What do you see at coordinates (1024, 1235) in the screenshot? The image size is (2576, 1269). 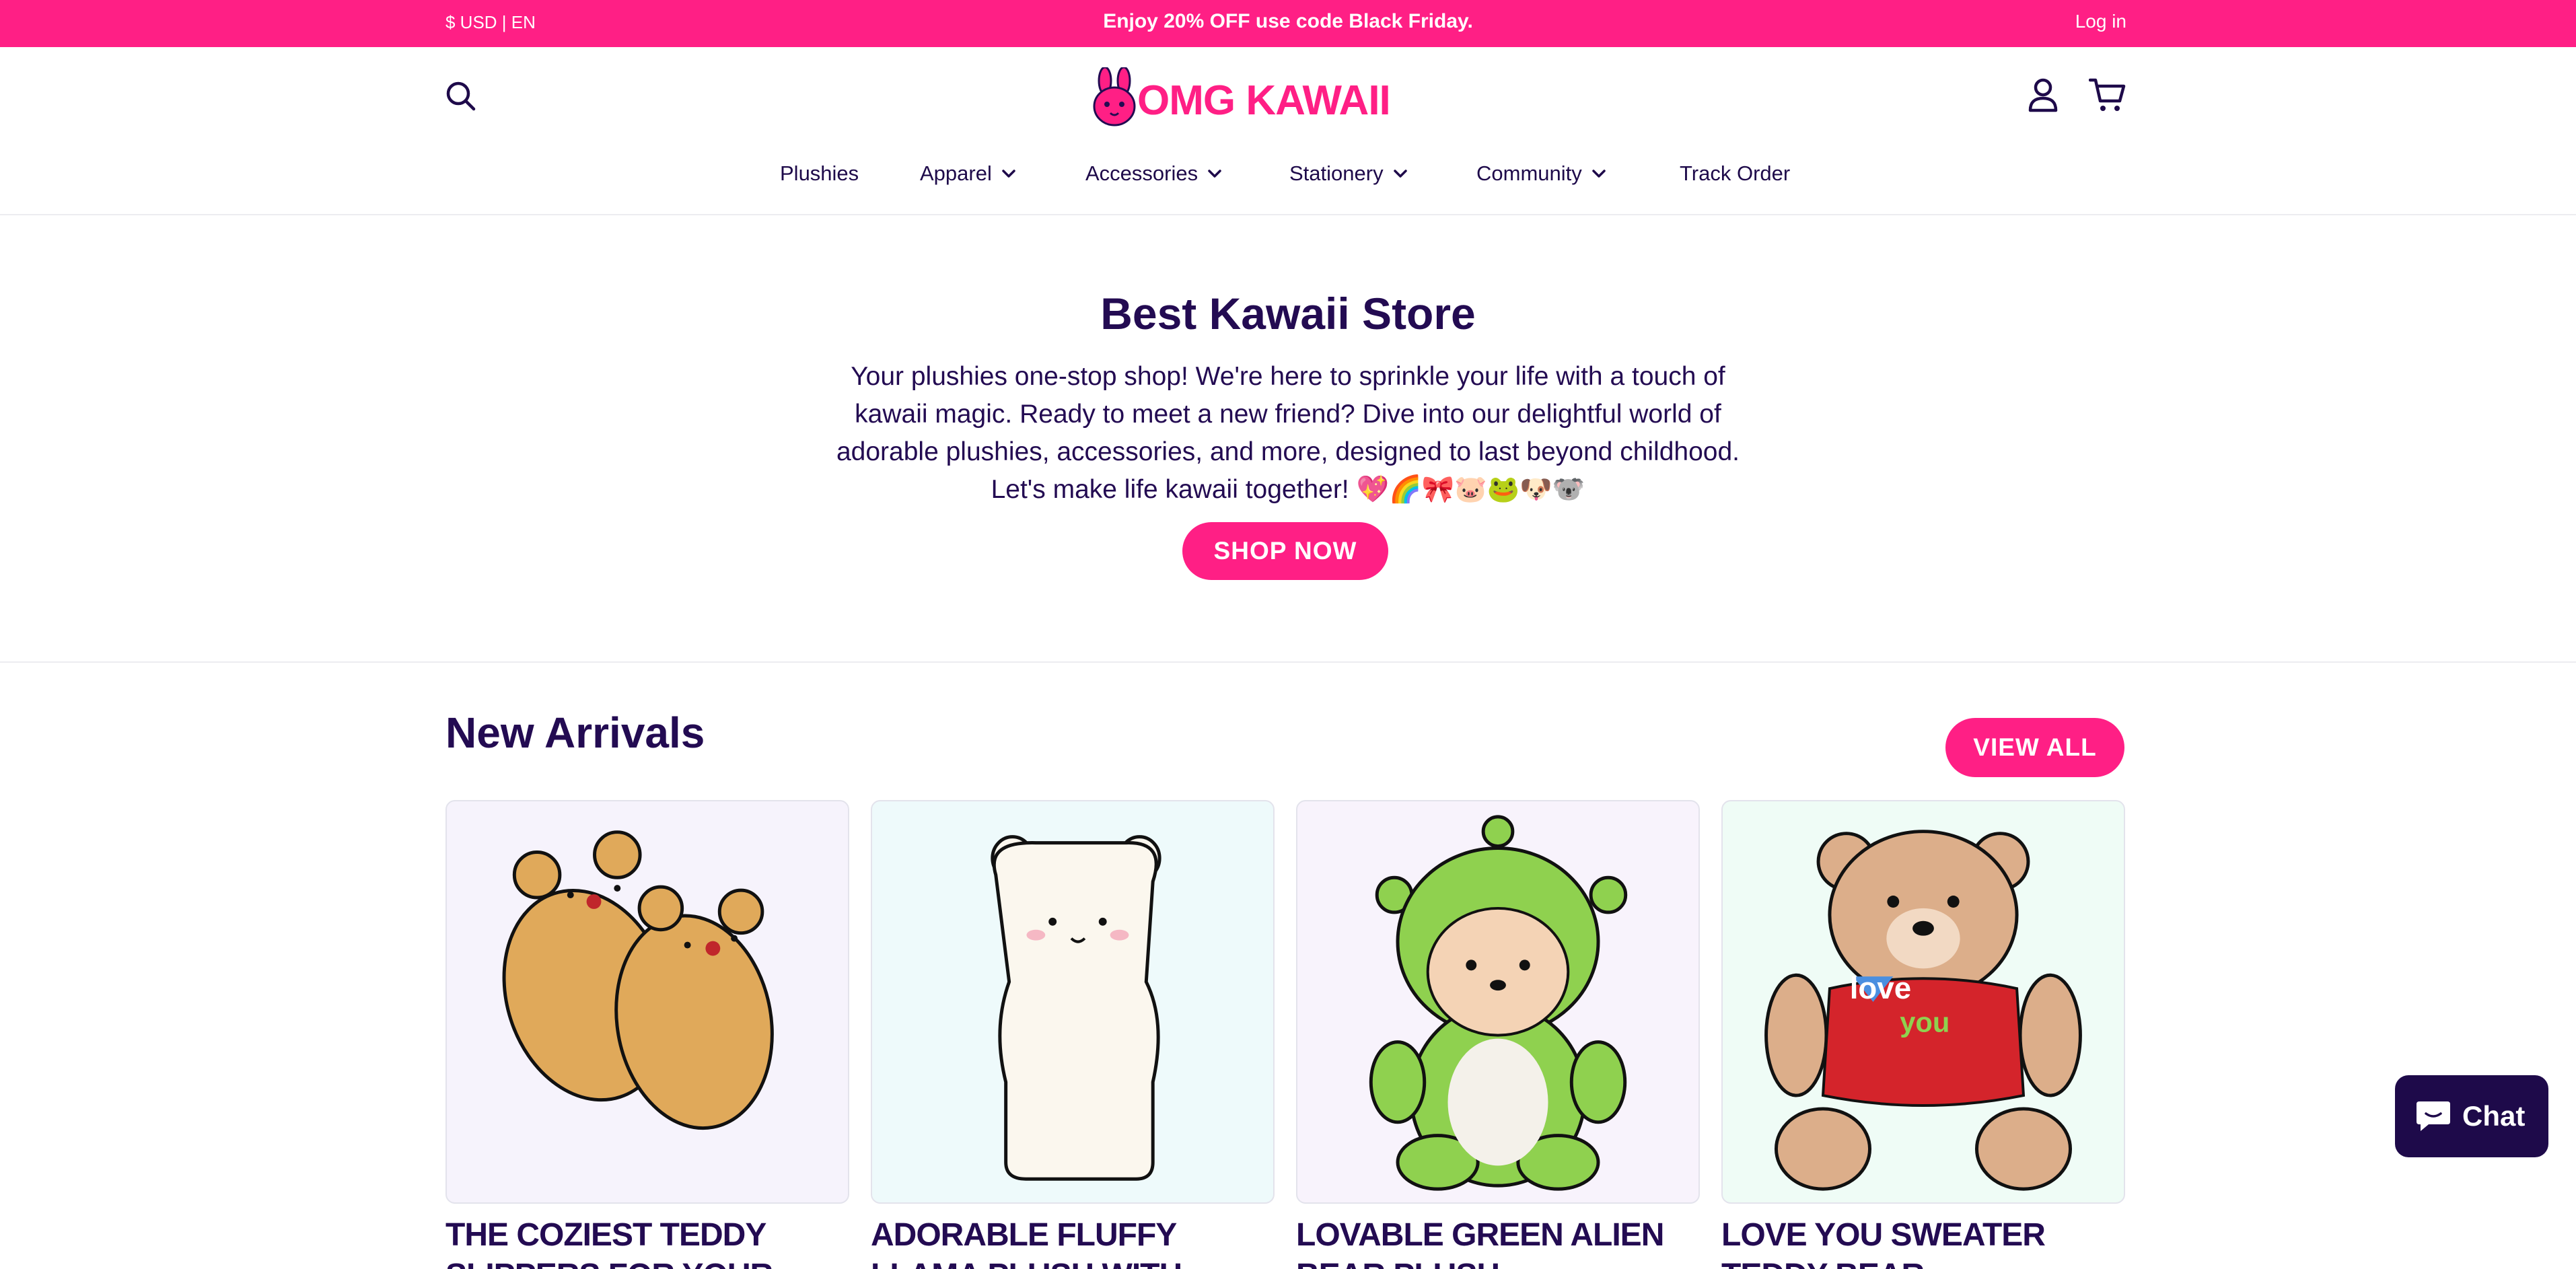 I see `product-title-line: ADORABLE FLUFFY` at bounding box center [1024, 1235].